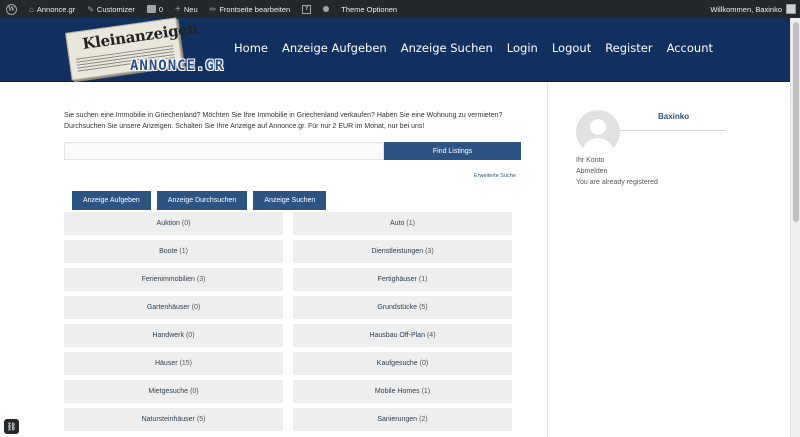 The height and width of the screenshot is (437, 800). Describe the element at coordinates (147, 49) in the screenshot. I see `site-logo: Kleinanzeigen ANNONCE.GR` at that location.